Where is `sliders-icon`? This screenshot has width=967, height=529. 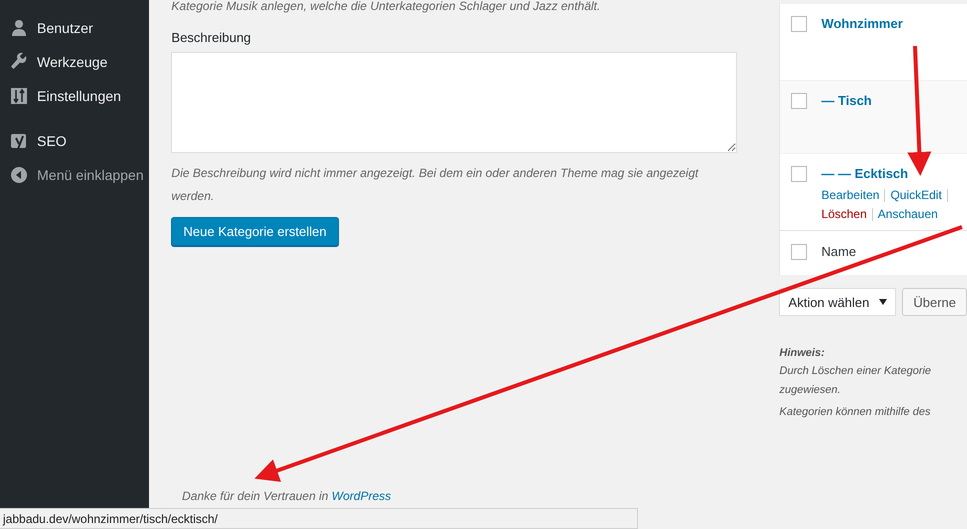
sliders-icon is located at coordinates (19, 96).